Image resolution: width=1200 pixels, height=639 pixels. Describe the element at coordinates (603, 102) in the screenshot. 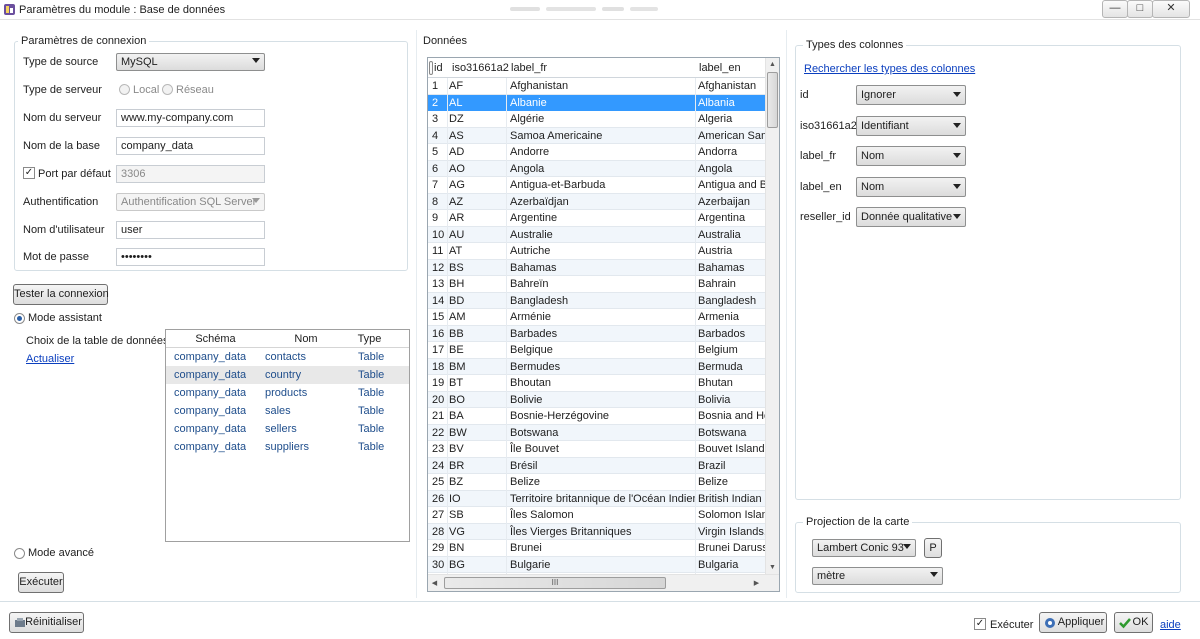

I see `data-grid-row: 2 AL Albanie Albania` at that location.